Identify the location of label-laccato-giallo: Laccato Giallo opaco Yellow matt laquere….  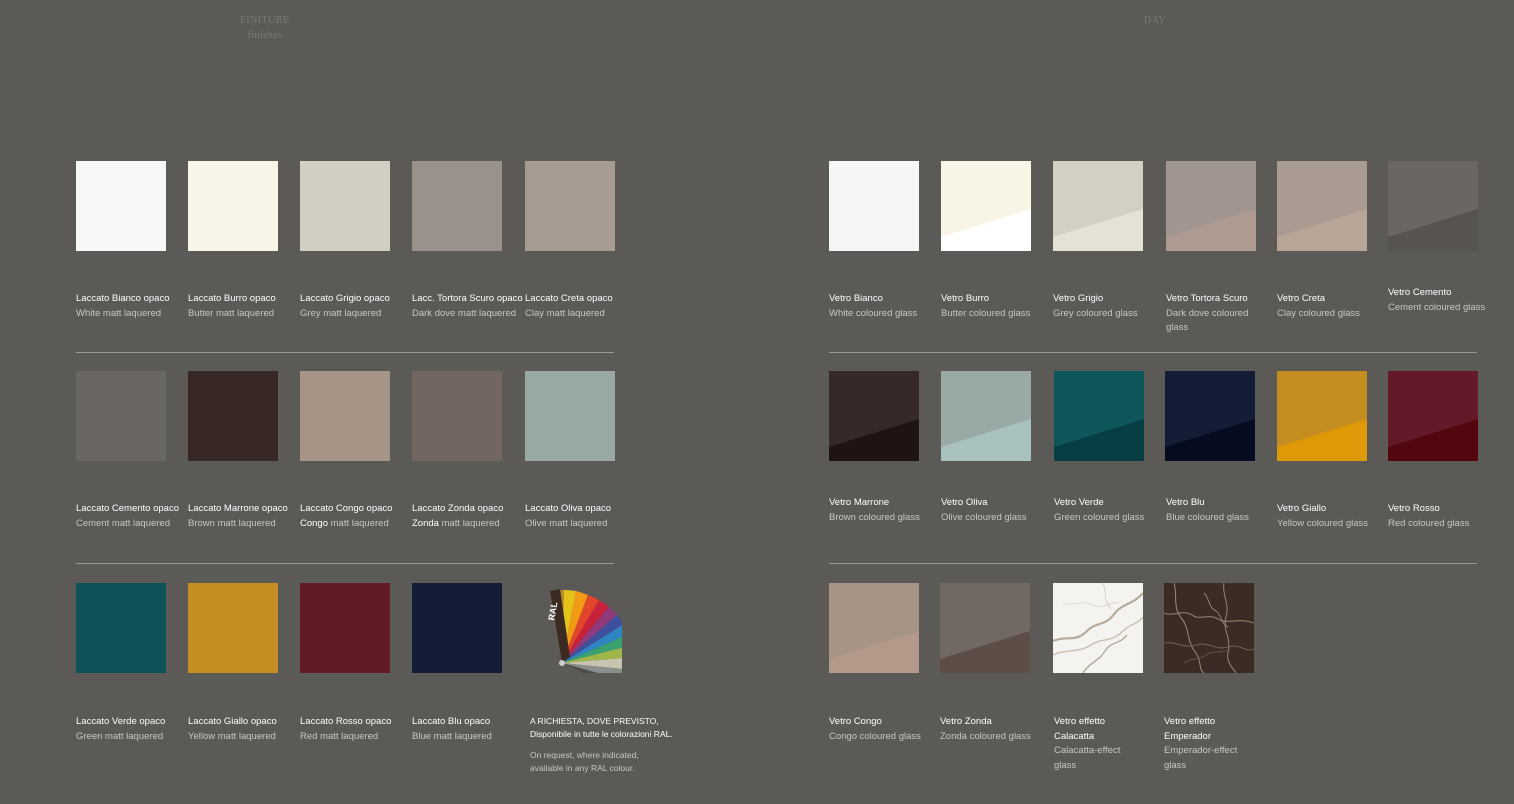
(244, 729).